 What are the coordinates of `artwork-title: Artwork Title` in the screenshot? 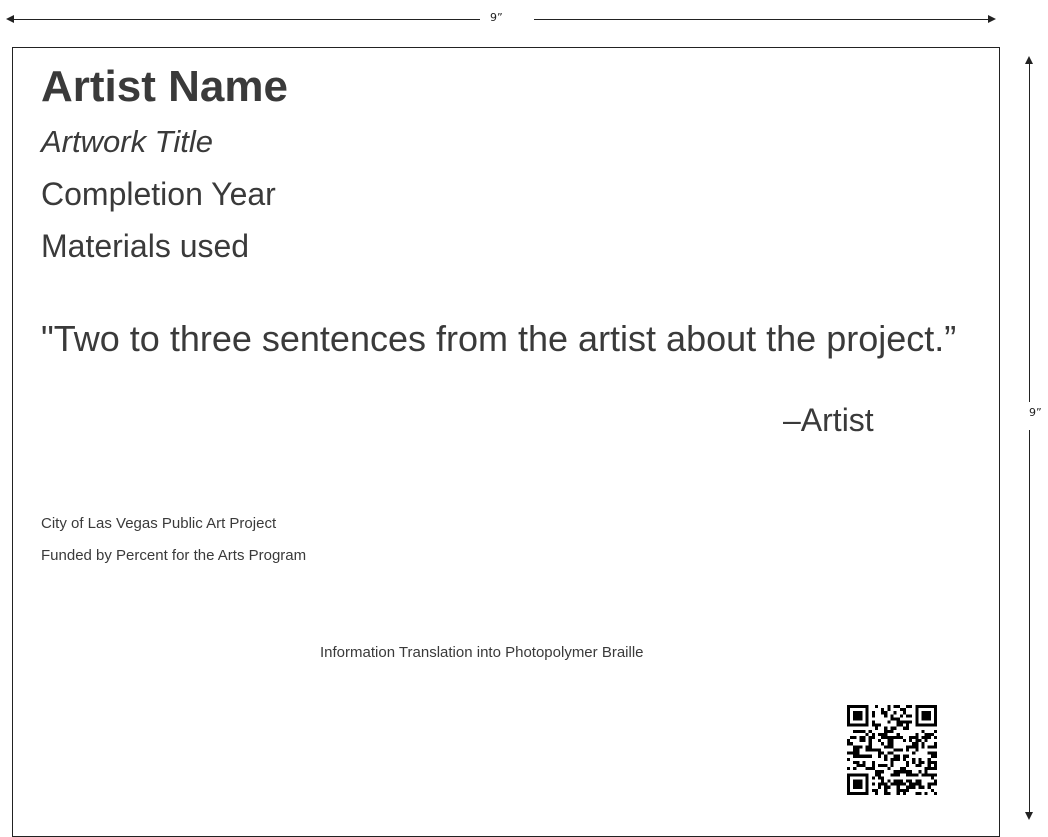 It's located at (127, 141).